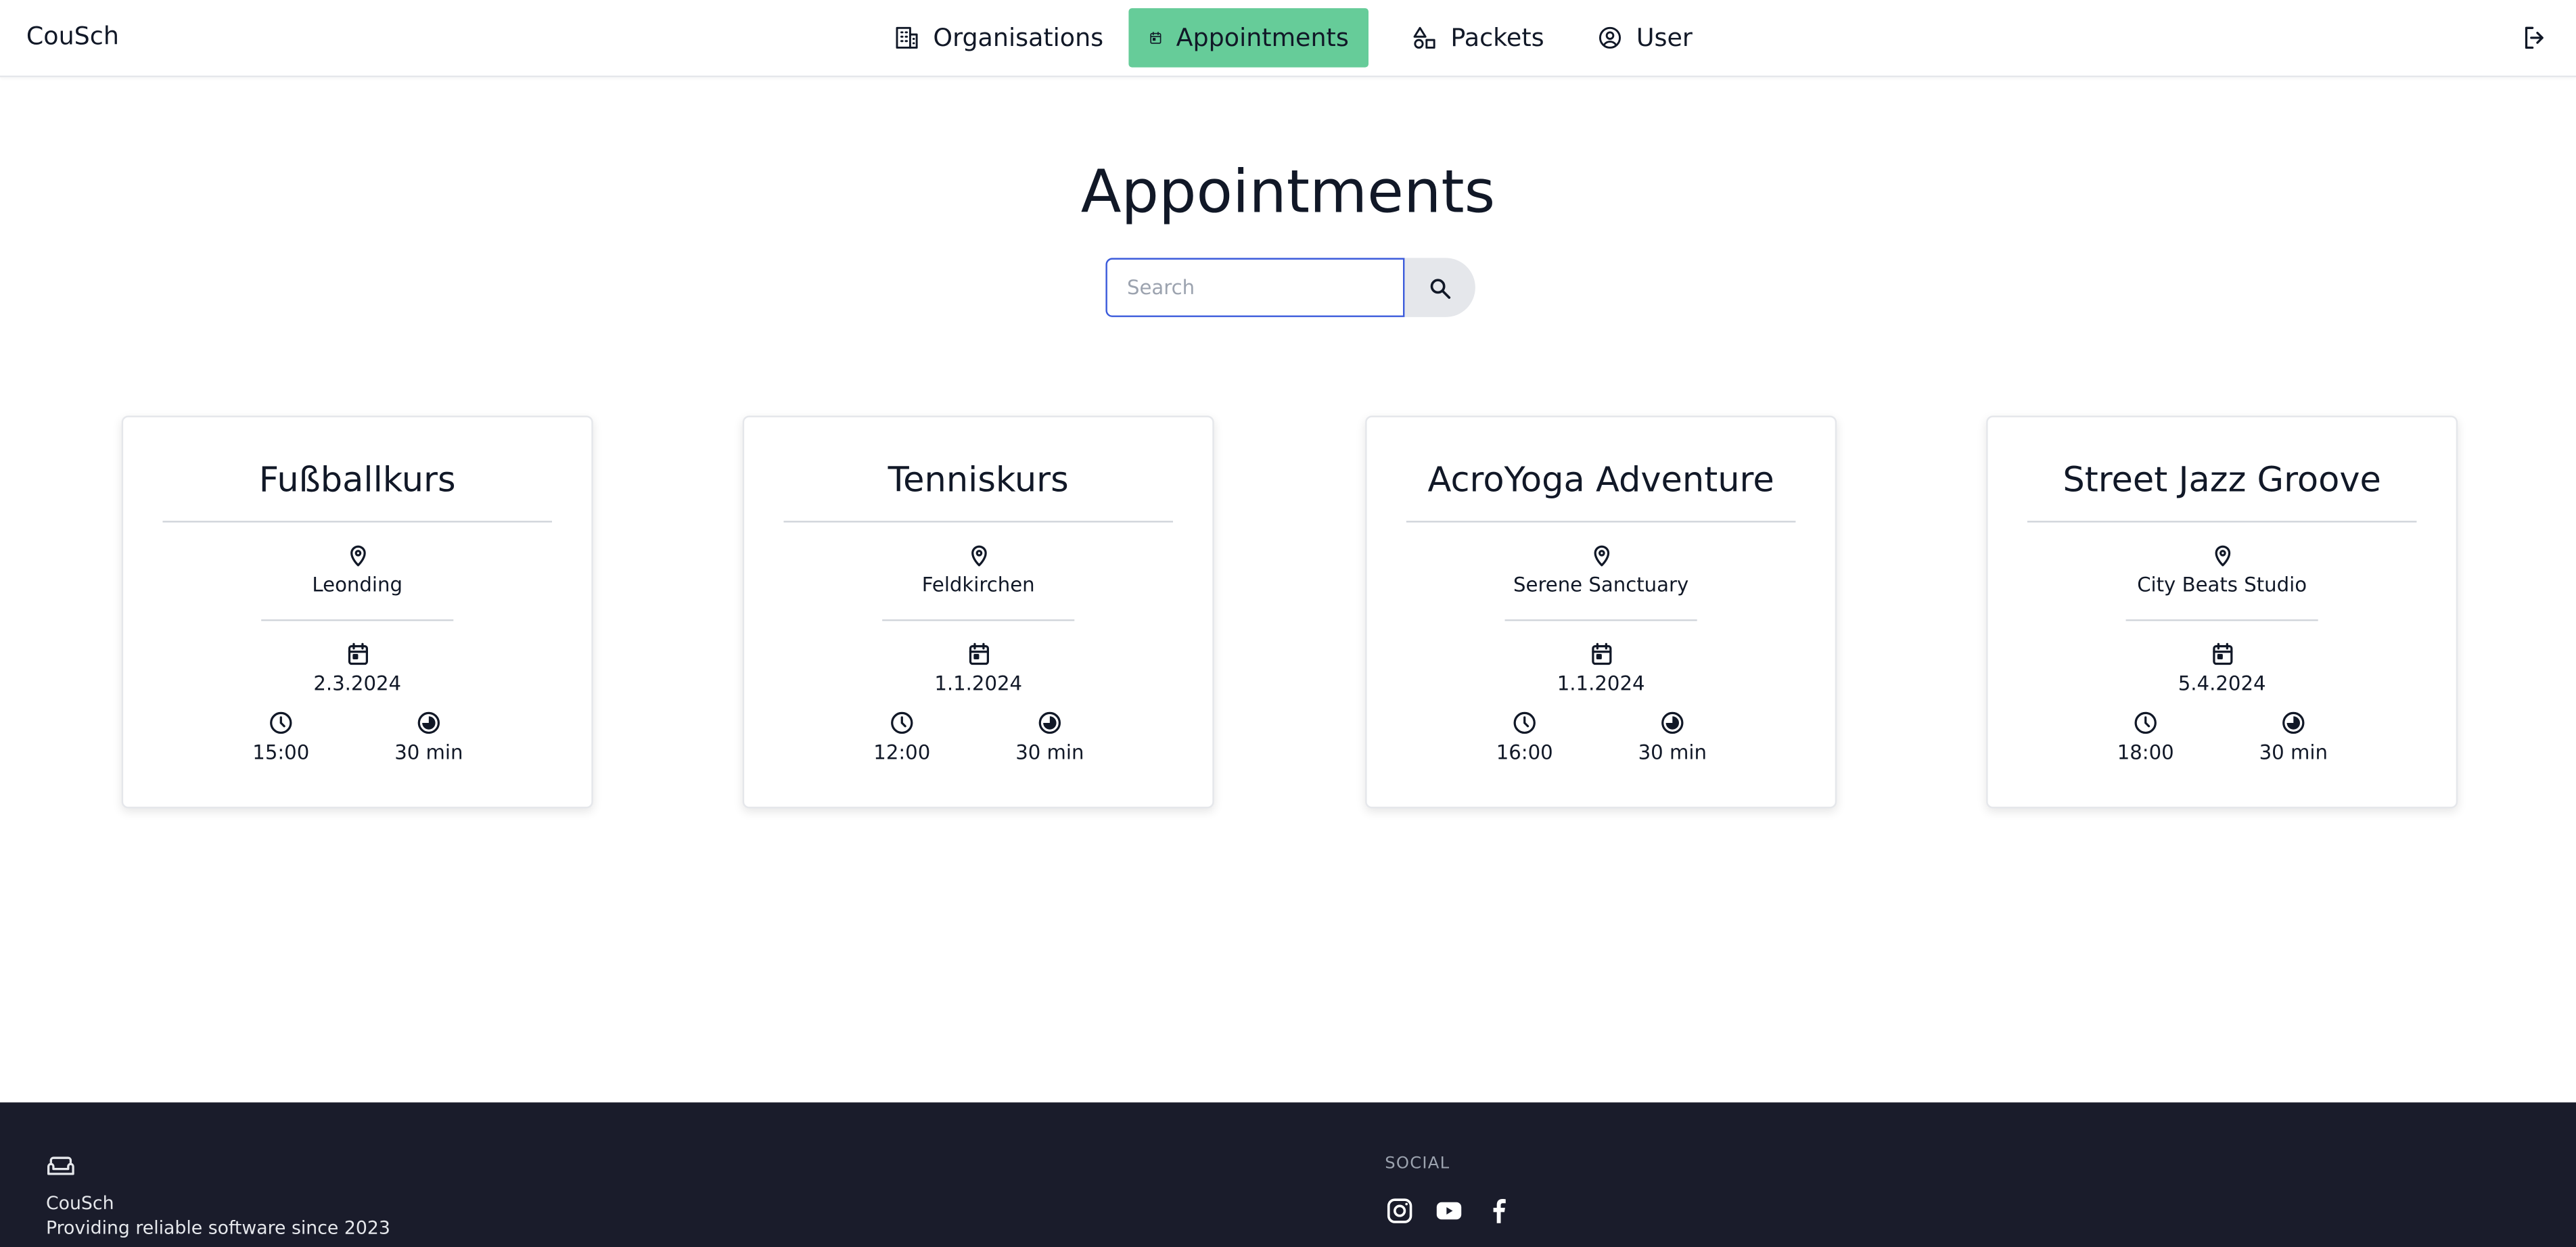 This screenshot has width=2576, height=1247. What do you see at coordinates (2222, 683) in the screenshot?
I see `appointment-date: 5.4.2024` at bounding box center [2222, 683].